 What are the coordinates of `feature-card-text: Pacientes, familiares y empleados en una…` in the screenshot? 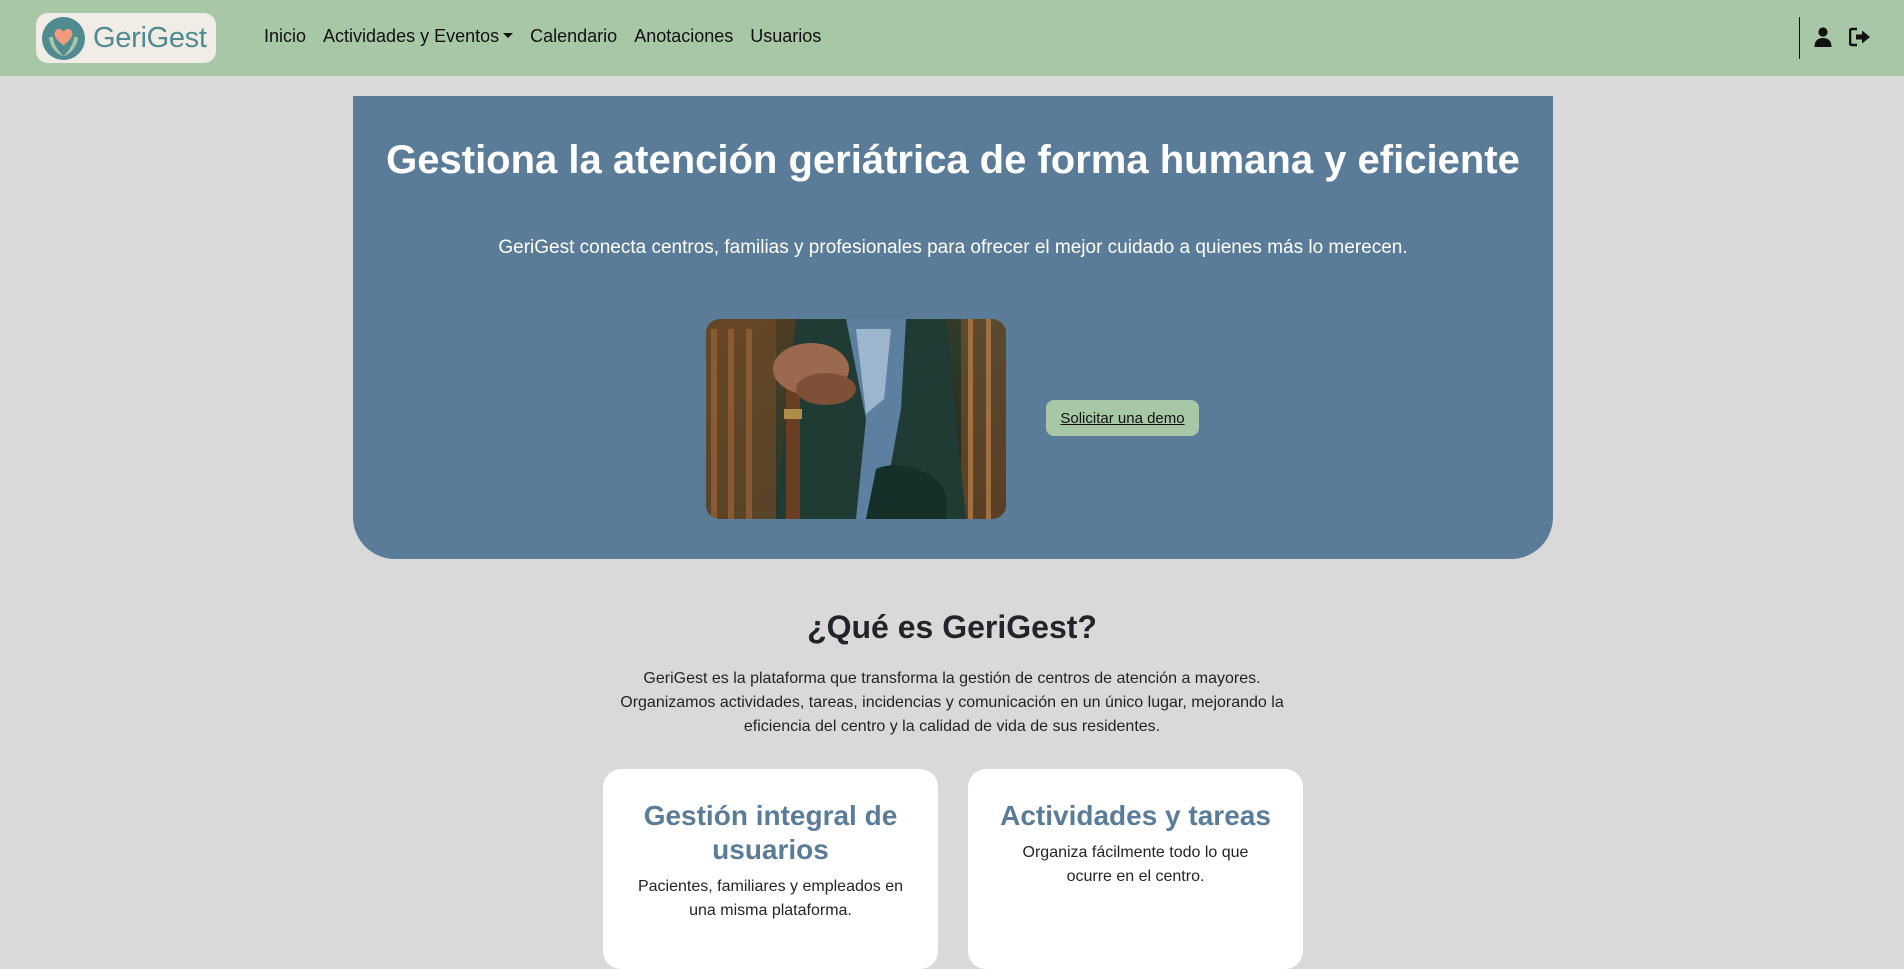 It's located at (770, 898).